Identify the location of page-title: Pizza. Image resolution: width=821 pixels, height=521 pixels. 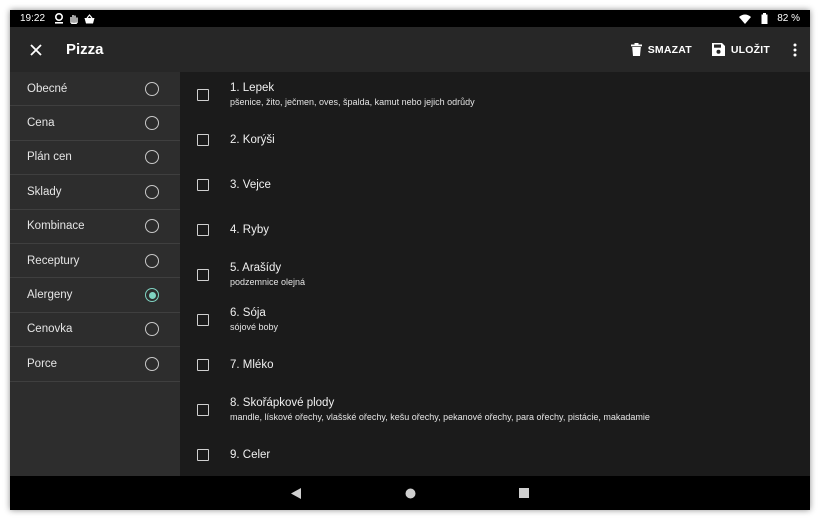
(85, 49).